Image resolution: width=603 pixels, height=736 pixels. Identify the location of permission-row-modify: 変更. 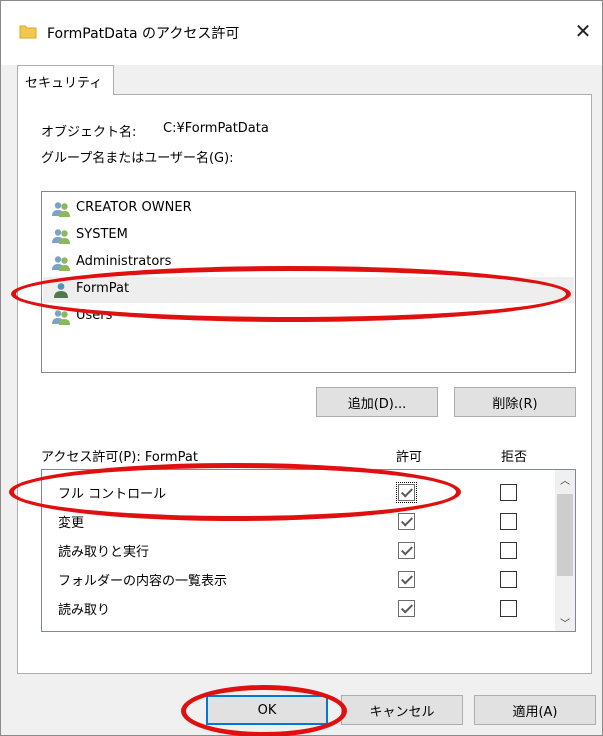
(297, 520).